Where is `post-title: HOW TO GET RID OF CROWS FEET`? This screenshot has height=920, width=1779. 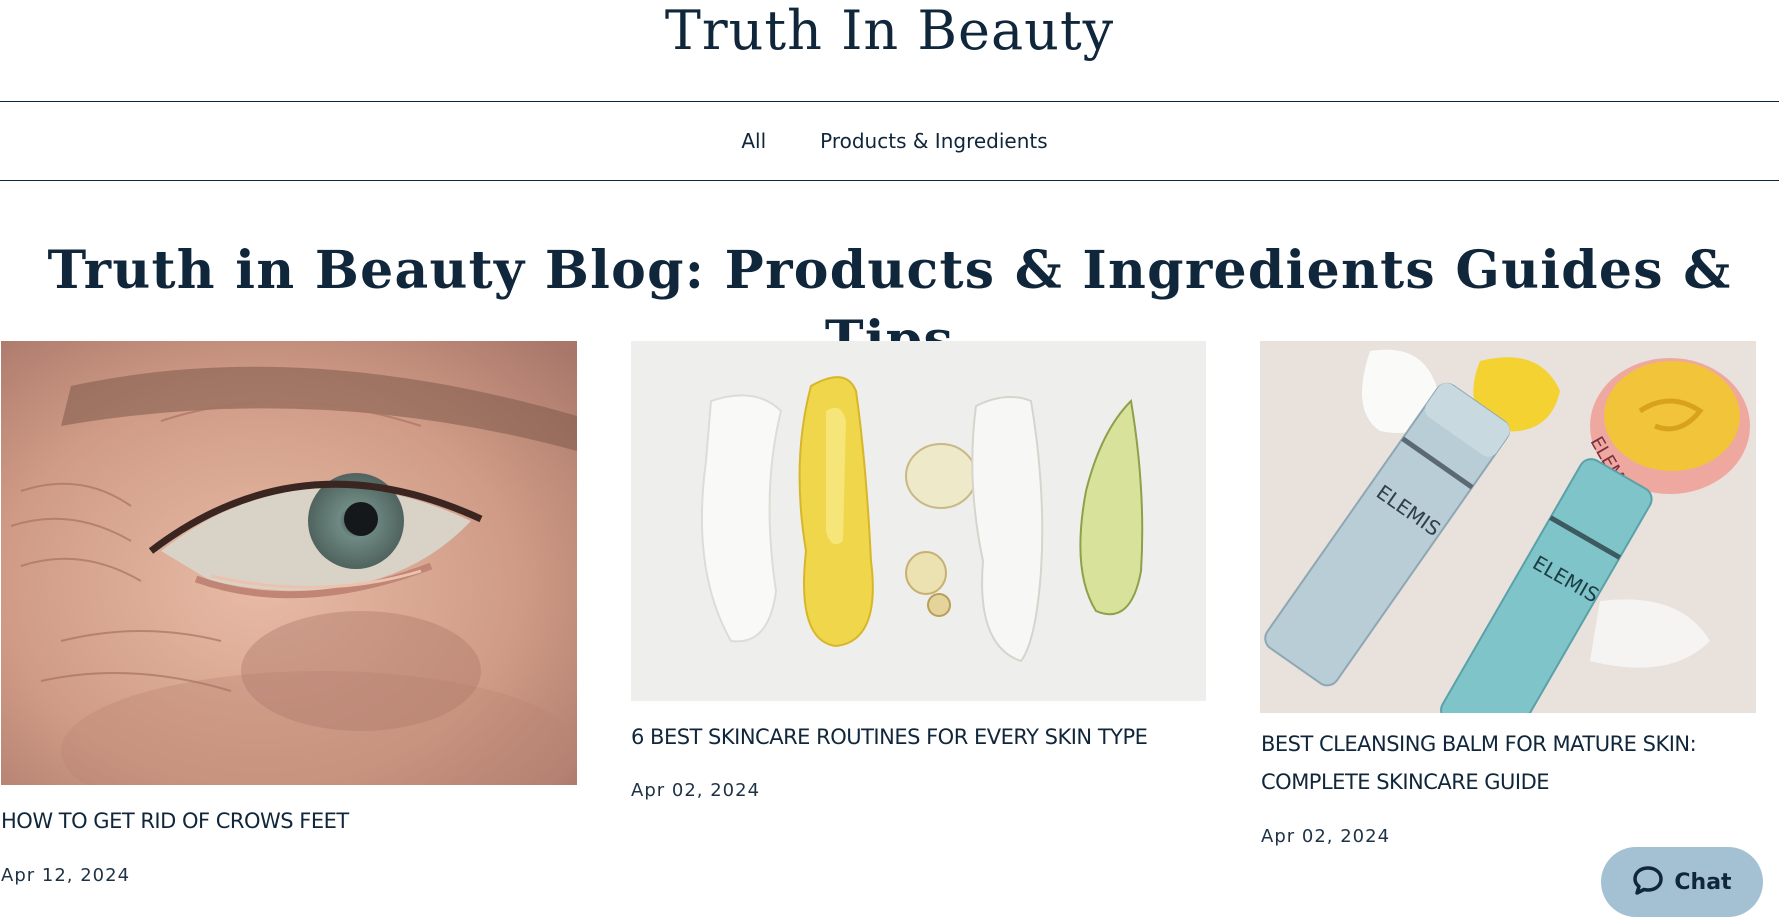
post-title: HOW TO GET RID OF CROWS FEET is located at coordinates (289, 821).